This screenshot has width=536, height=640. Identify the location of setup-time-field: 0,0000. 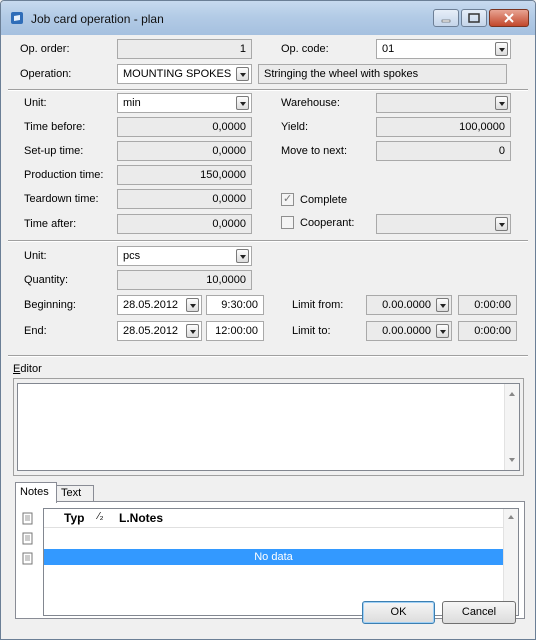
(184, 151).